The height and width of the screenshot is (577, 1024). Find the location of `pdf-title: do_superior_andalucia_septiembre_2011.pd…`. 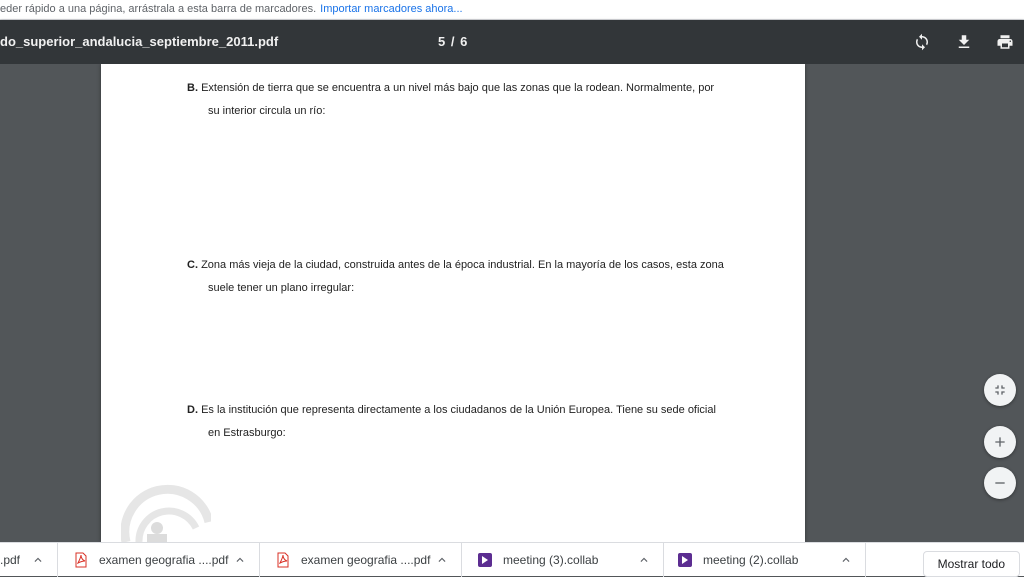

pdf-title: do_superior_andalucia_septiembre_2011.pd… is located at coordinates (139, 41).